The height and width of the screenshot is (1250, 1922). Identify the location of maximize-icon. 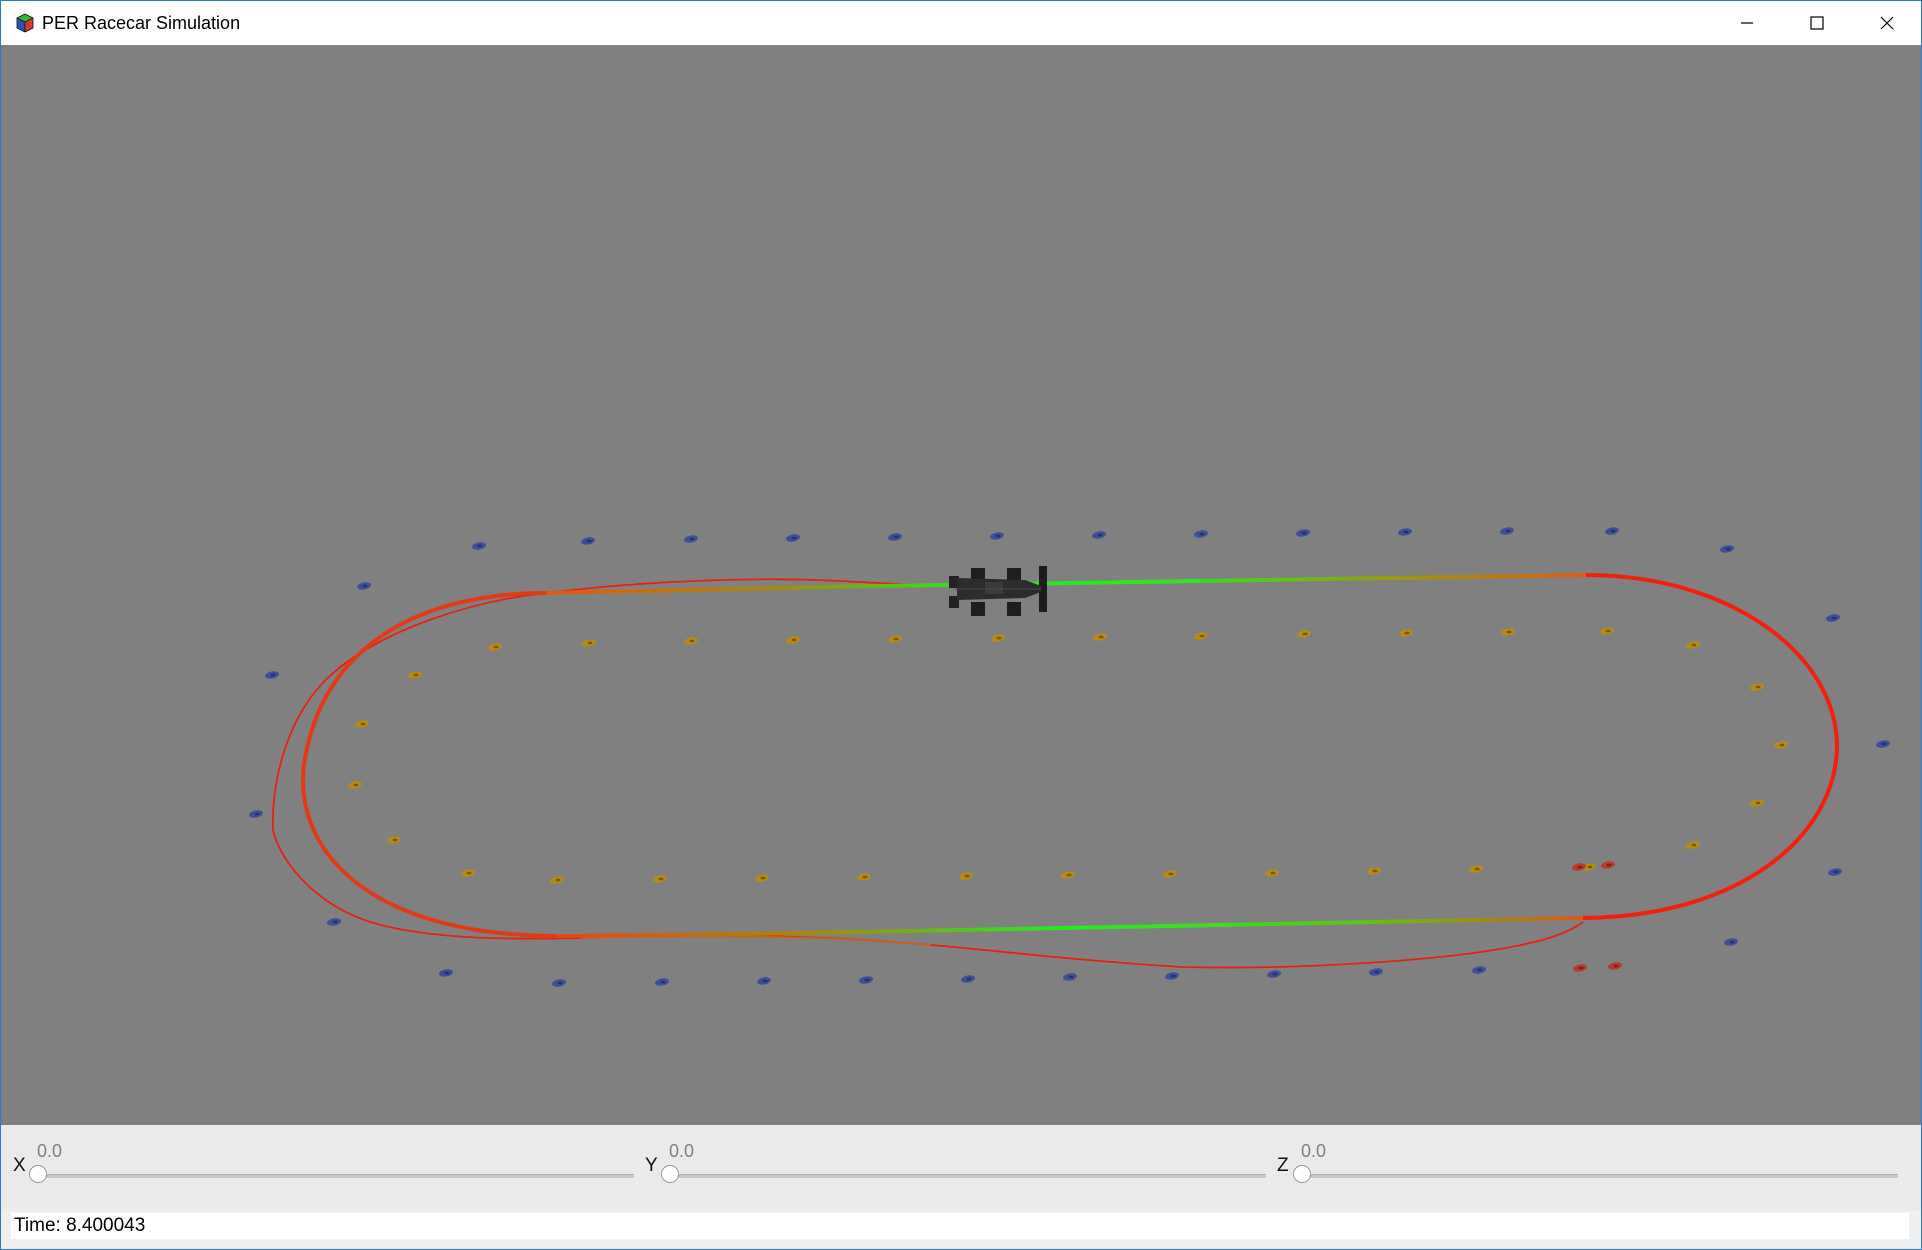
(1817, 23).